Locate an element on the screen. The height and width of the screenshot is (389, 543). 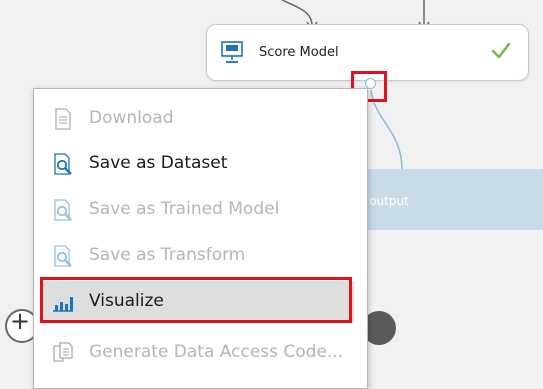
score-model-icon is located at coordinates (232, 52).